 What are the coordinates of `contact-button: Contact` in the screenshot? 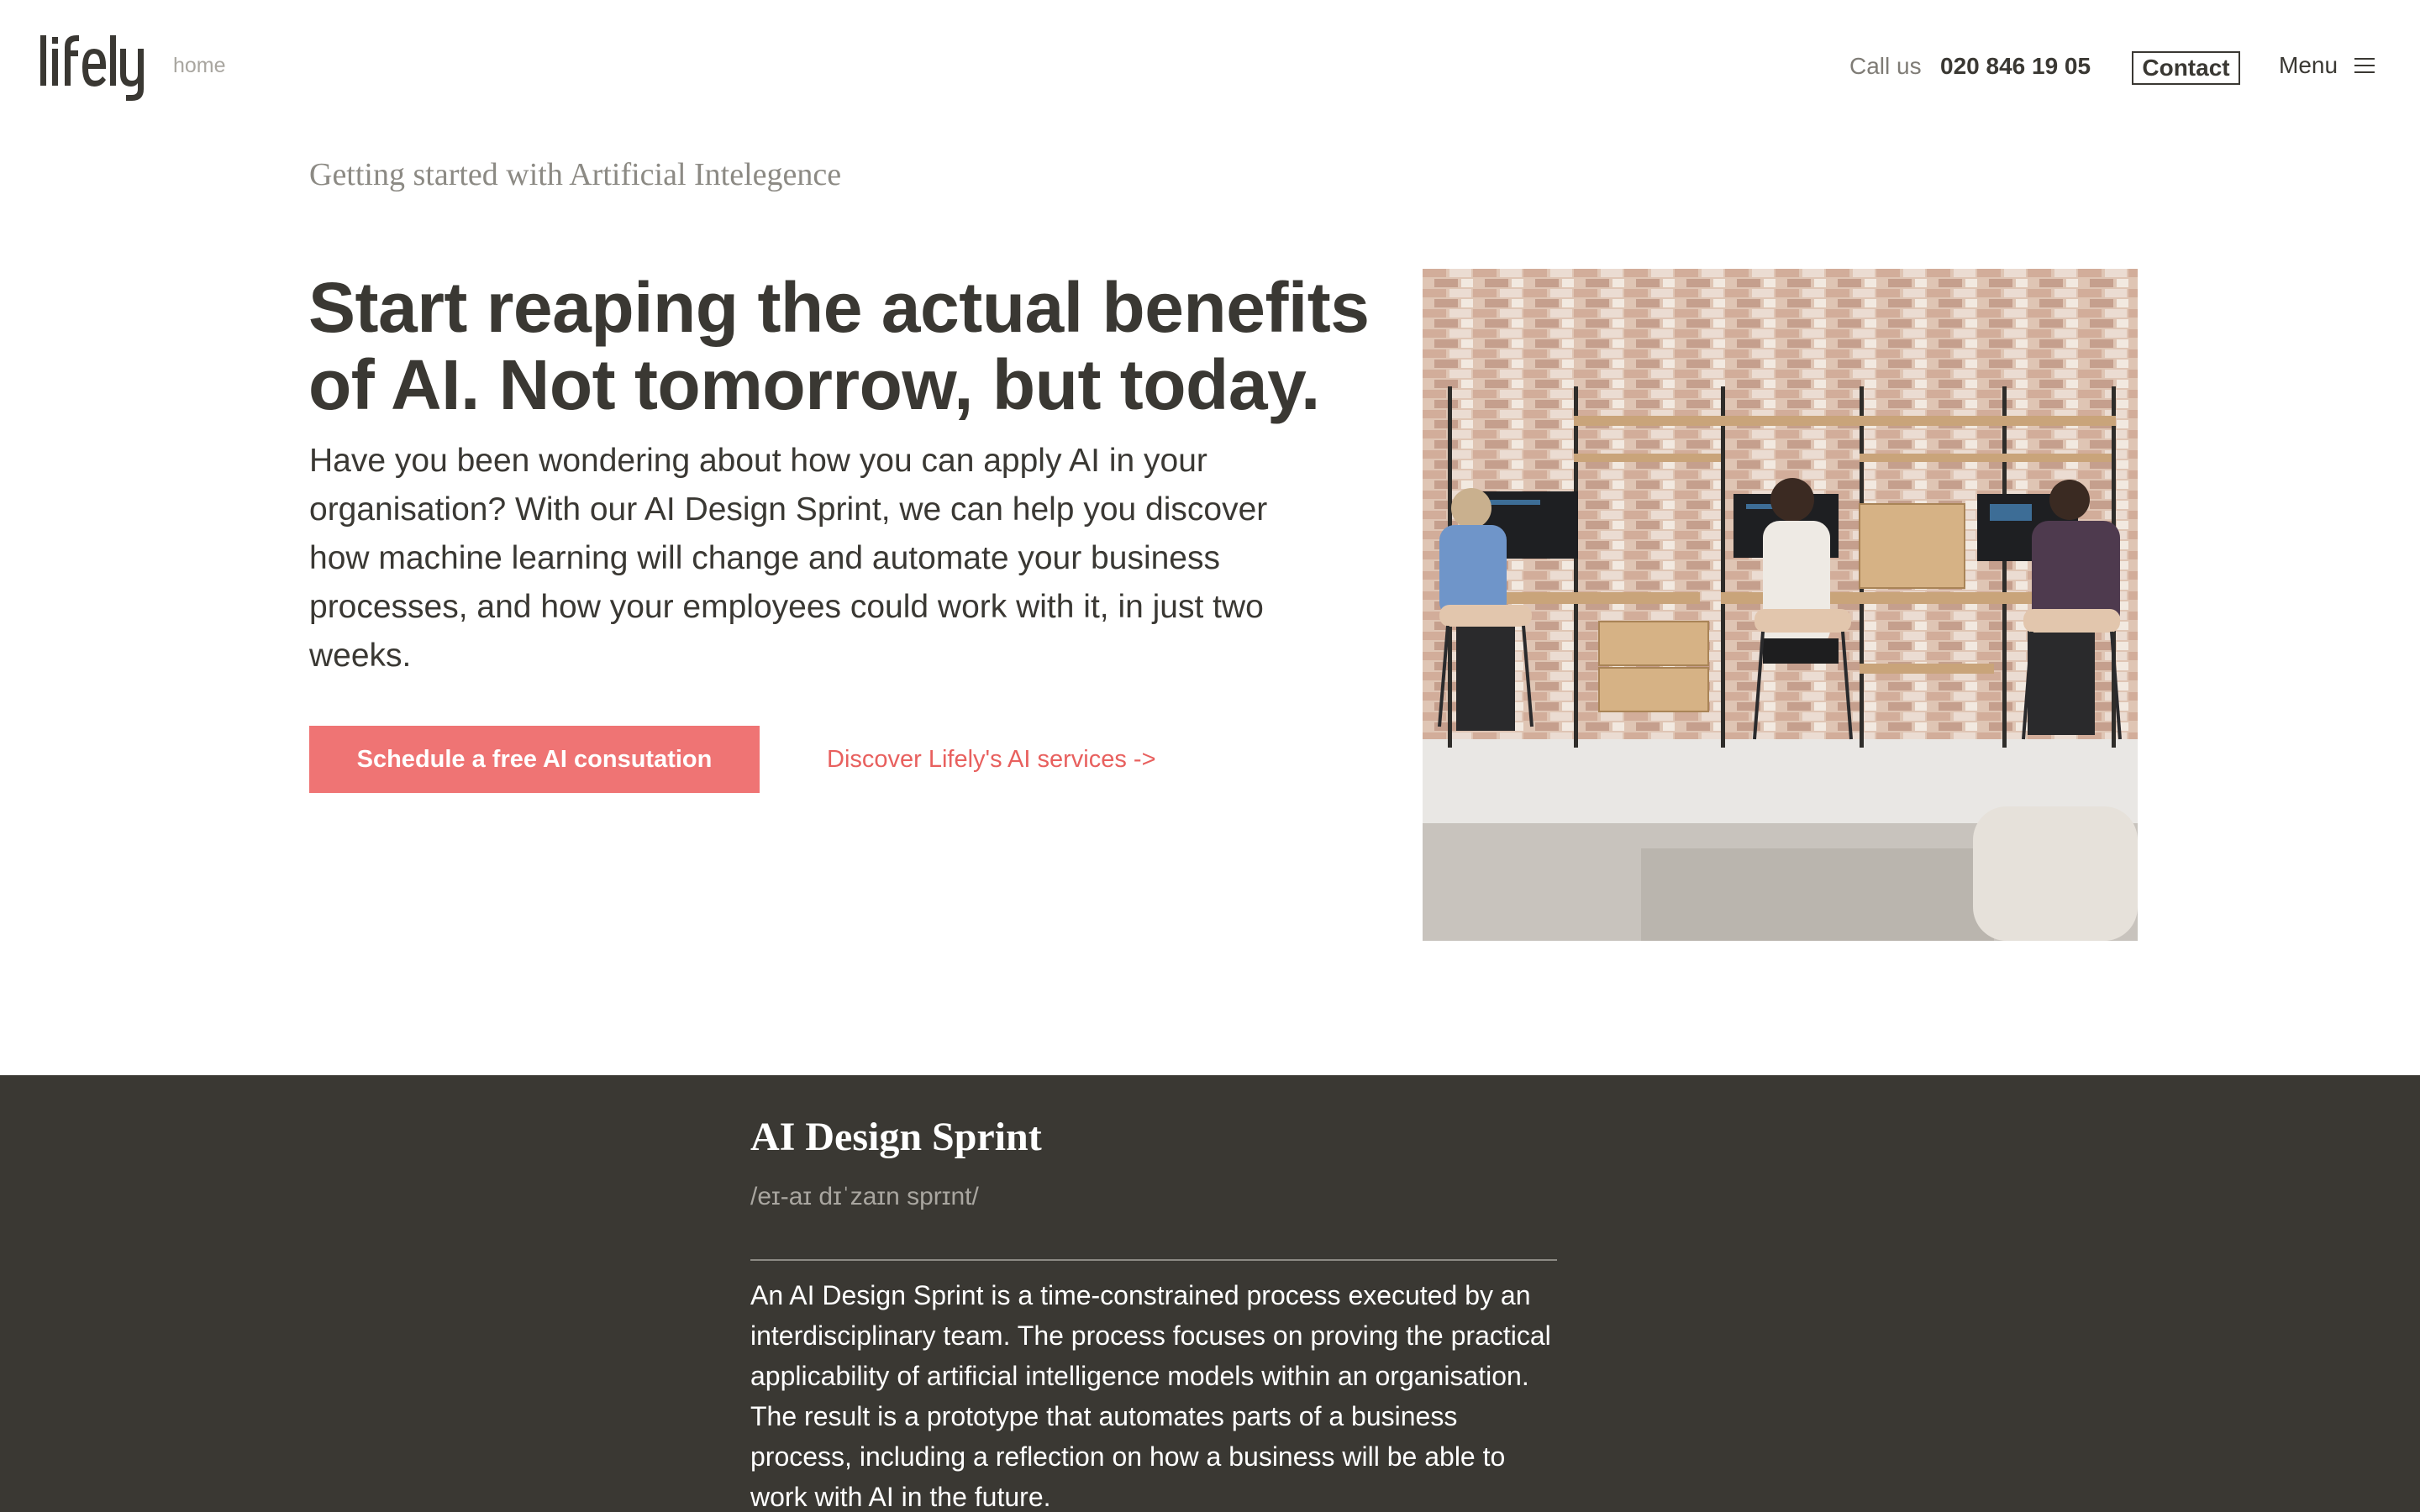 It's located at (2186, 68).